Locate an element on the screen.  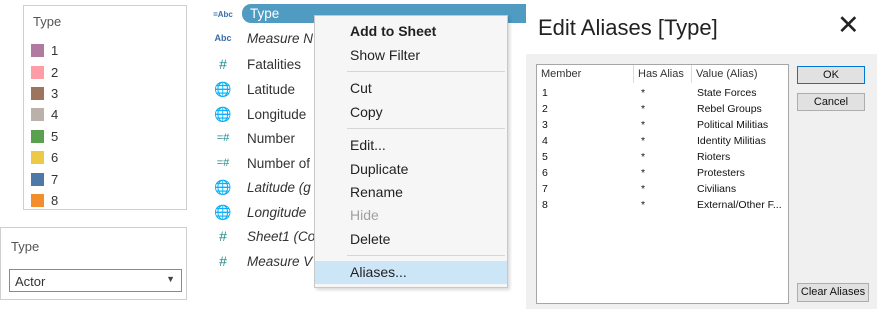
field-item: =# Number is located at coordinates (254, 138).